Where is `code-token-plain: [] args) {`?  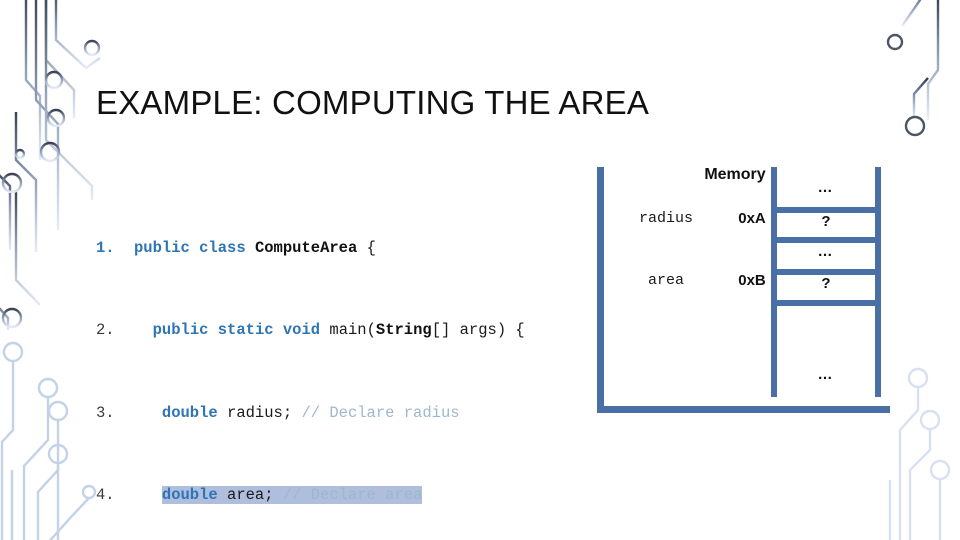 code-token-plain: [] args) { is located at coordinates (478, 330).